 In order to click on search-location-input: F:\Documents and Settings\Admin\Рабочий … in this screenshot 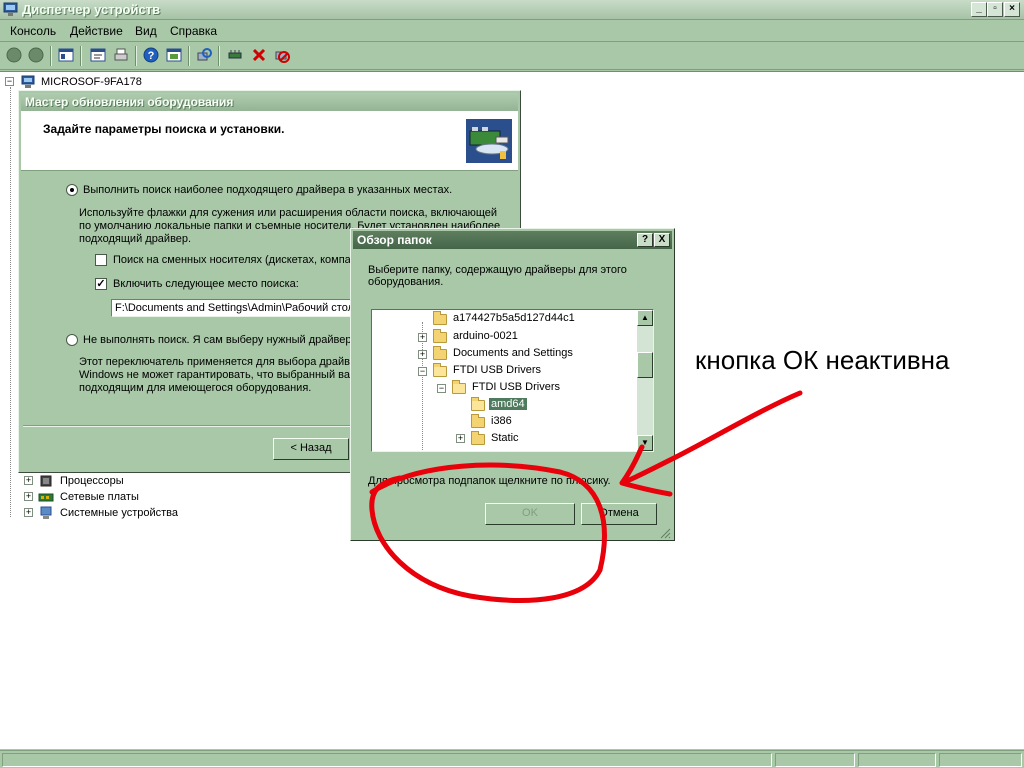, I will do `click(231, 308)`.